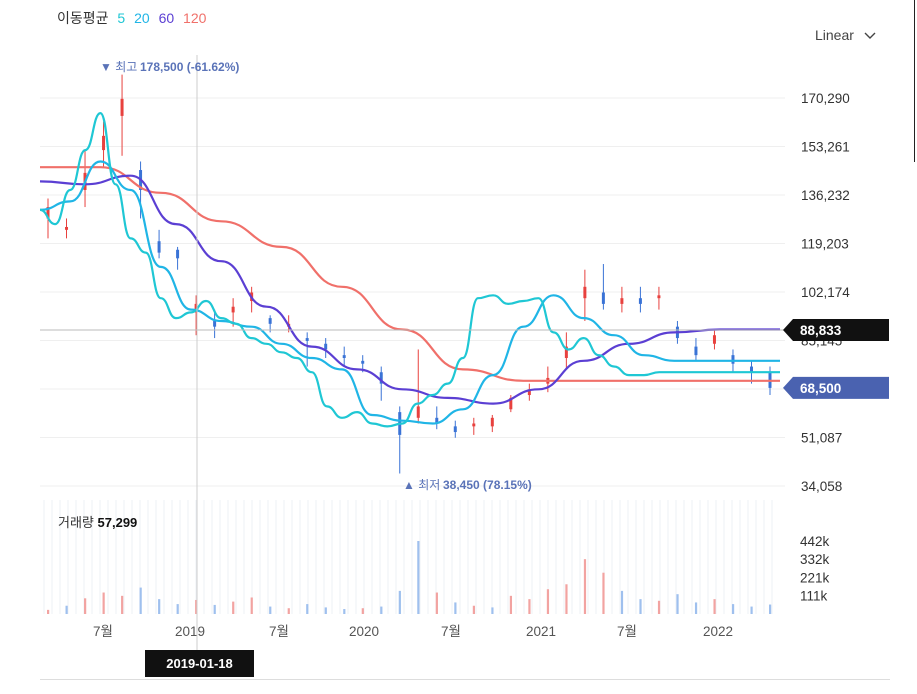 This screenshot has width=917, height=694. I want to click on annotation-label: ▼ 최고, so click(118, 67).